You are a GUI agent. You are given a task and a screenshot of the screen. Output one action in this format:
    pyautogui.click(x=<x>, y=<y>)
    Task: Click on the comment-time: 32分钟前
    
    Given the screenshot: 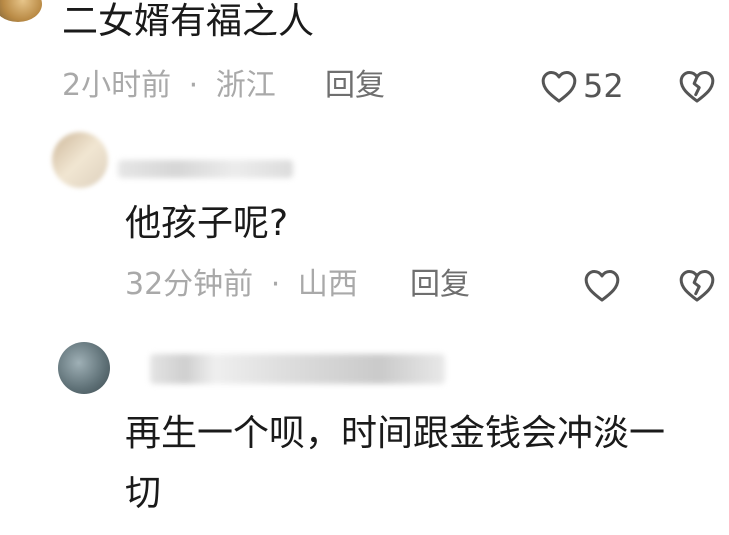 What is the action you would take?
    pyautogui.click(x=189, y=284)
    